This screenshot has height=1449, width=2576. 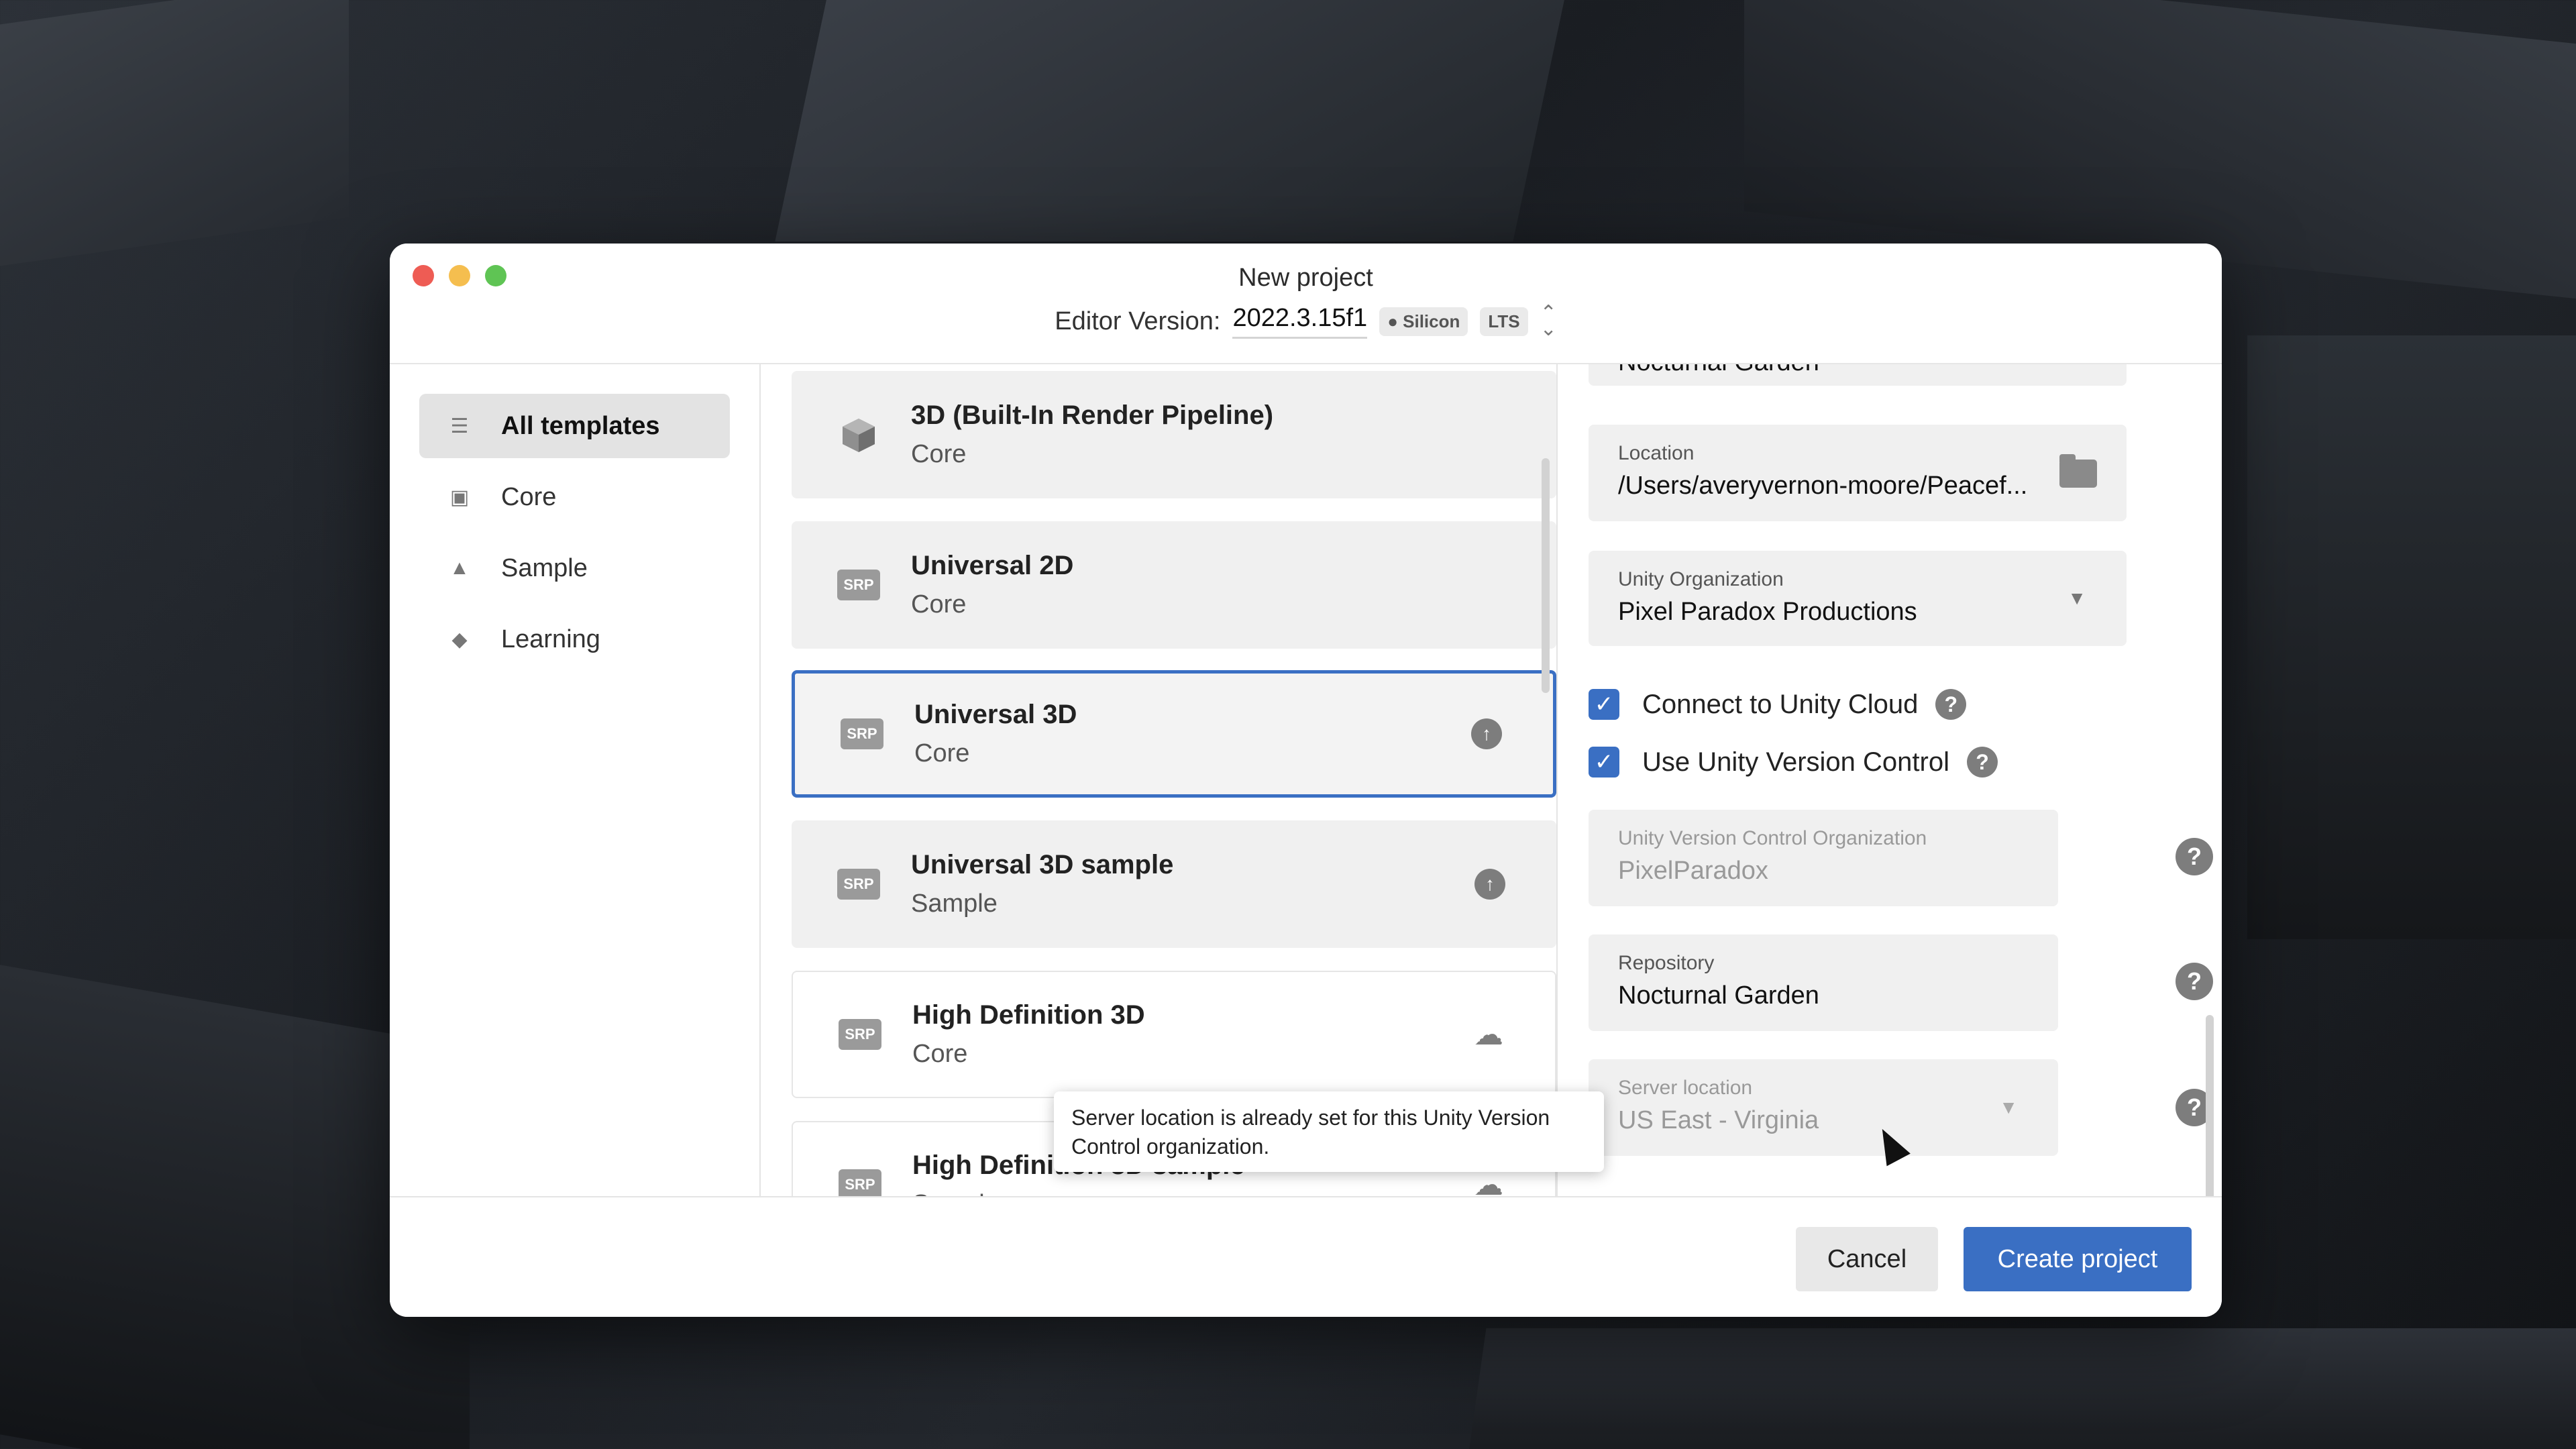 What do you see at coordinates (1300, 321) in the screenshot?
I see `editor-version-select: 2022.3.15f1` at bounding box center [1300, 321].